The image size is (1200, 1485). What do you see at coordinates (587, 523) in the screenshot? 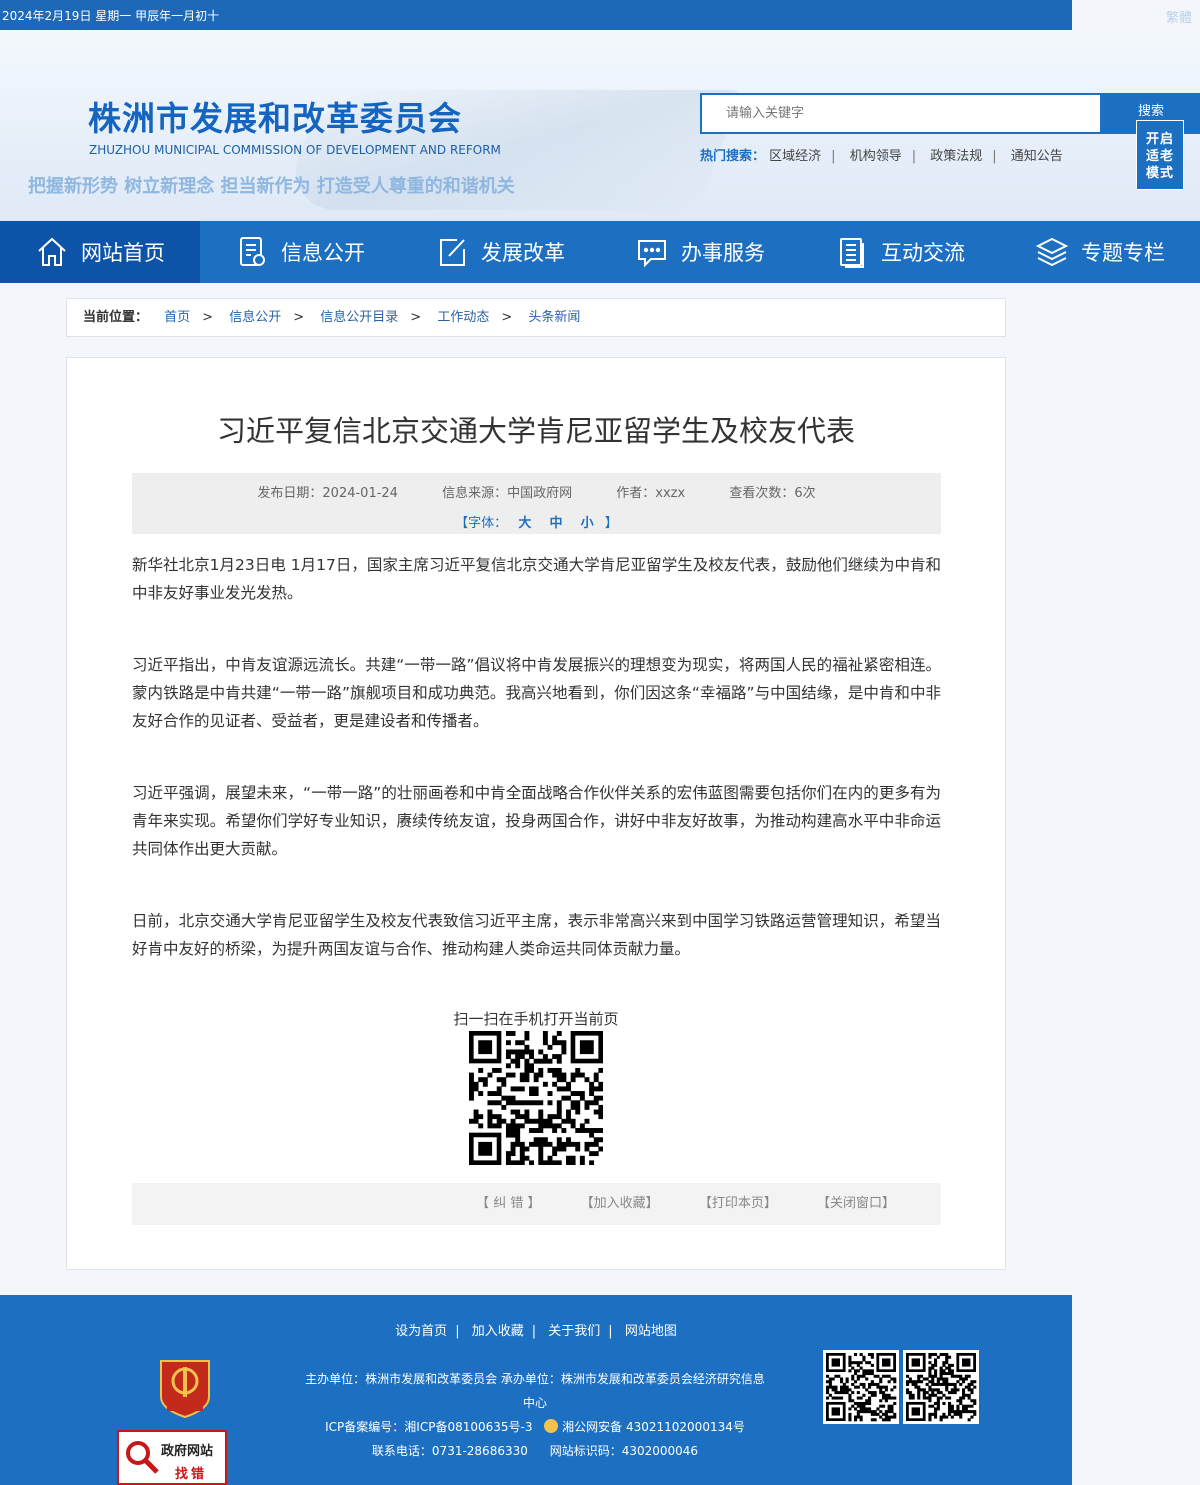
I see `font-small-button: 小` at bounding box center [587, 523].